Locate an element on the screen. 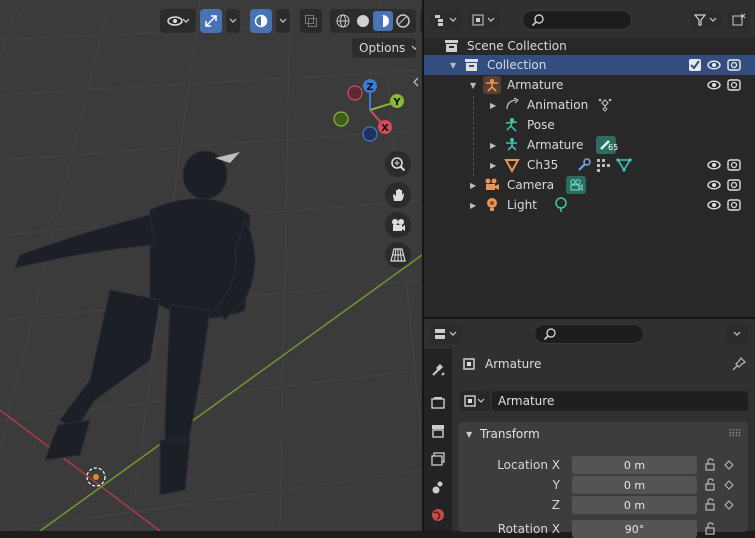 This screenshot has height=538, width=755. sidebar-toggle is located at coordinates (416, 83).